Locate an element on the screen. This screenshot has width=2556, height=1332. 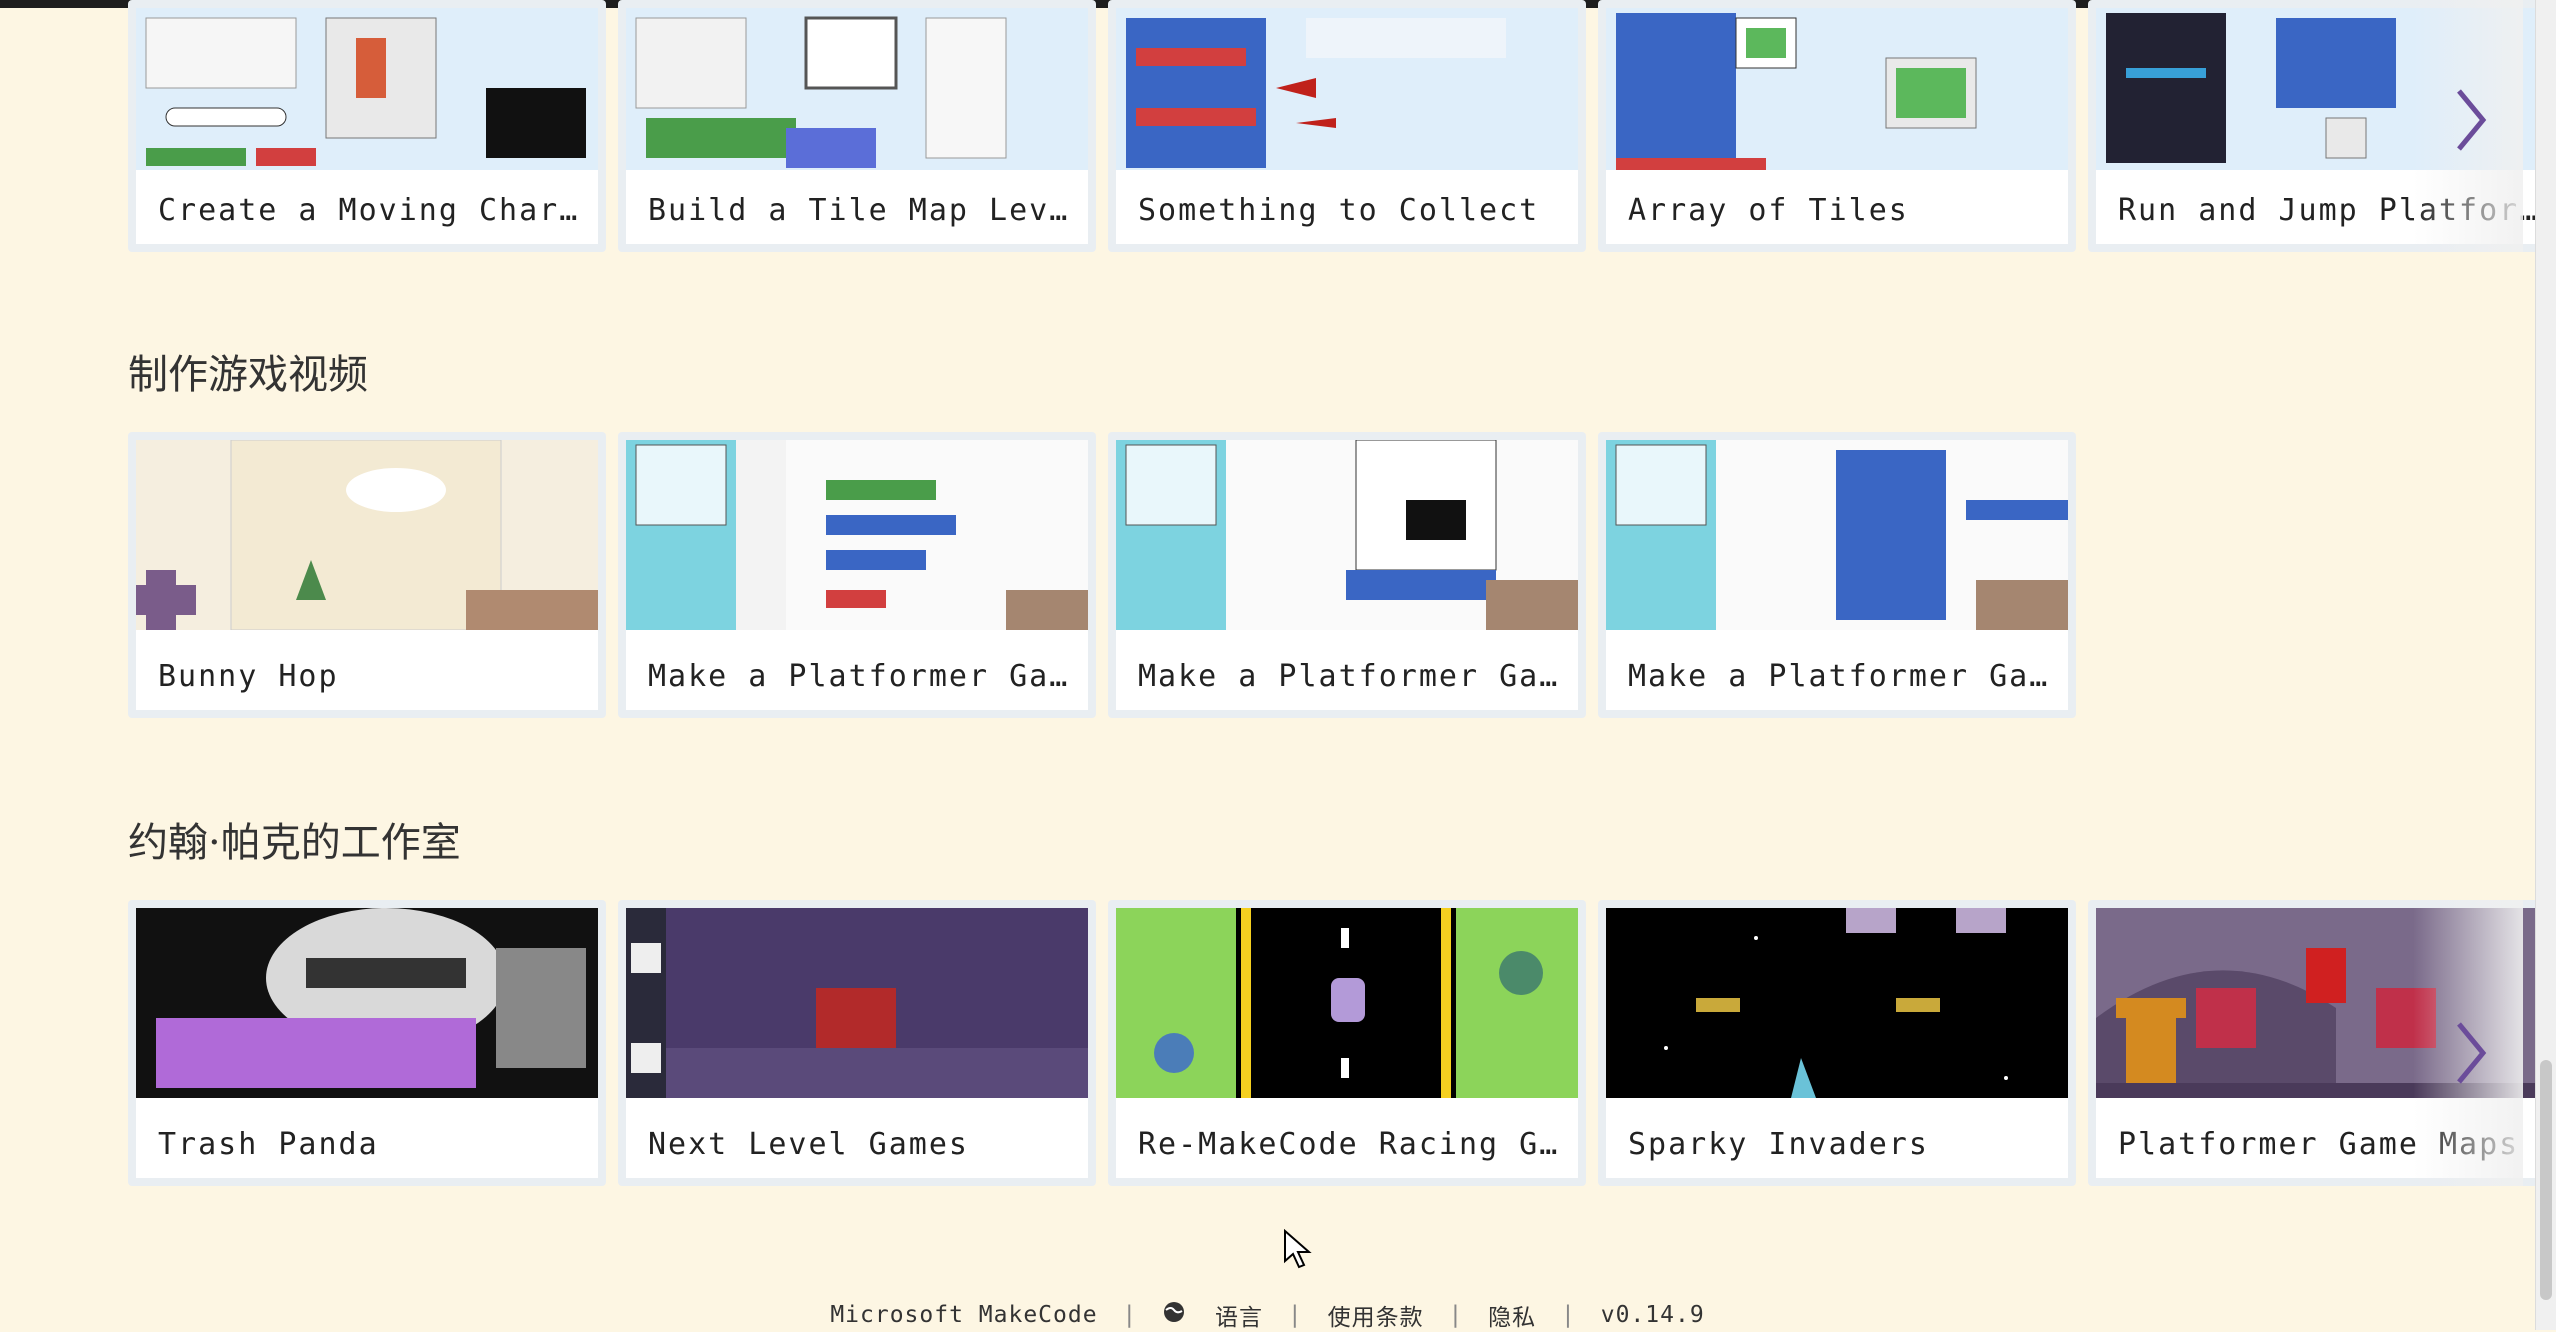
card-title: Re-MakeCode Racing Games is located at coordinates (1348, 1144).